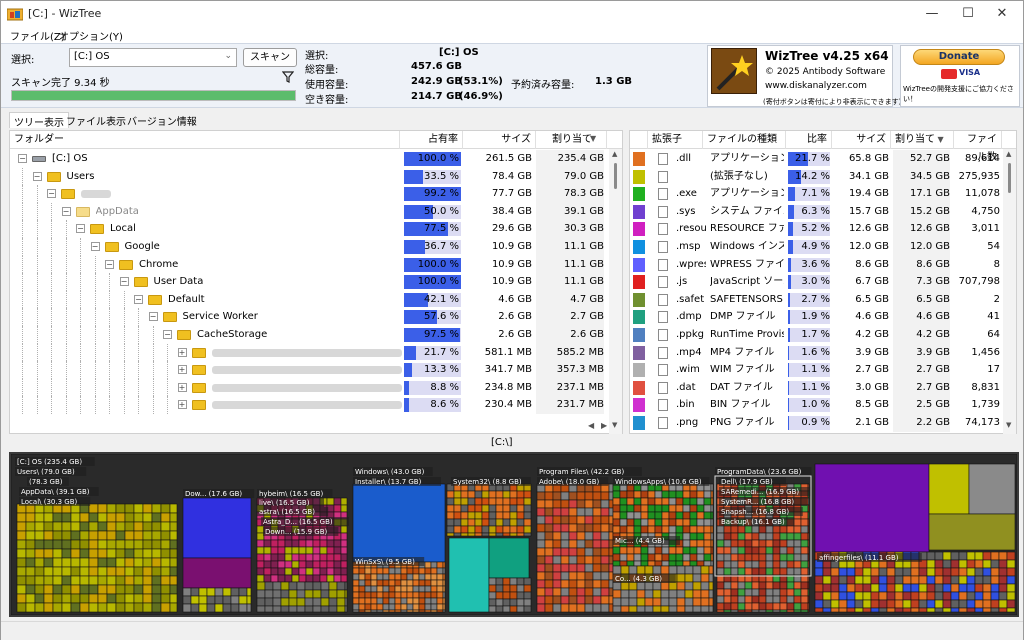 This screenshot has width=1024, height=640. I want to click on column-count: ファイル数, so click(978, 147).